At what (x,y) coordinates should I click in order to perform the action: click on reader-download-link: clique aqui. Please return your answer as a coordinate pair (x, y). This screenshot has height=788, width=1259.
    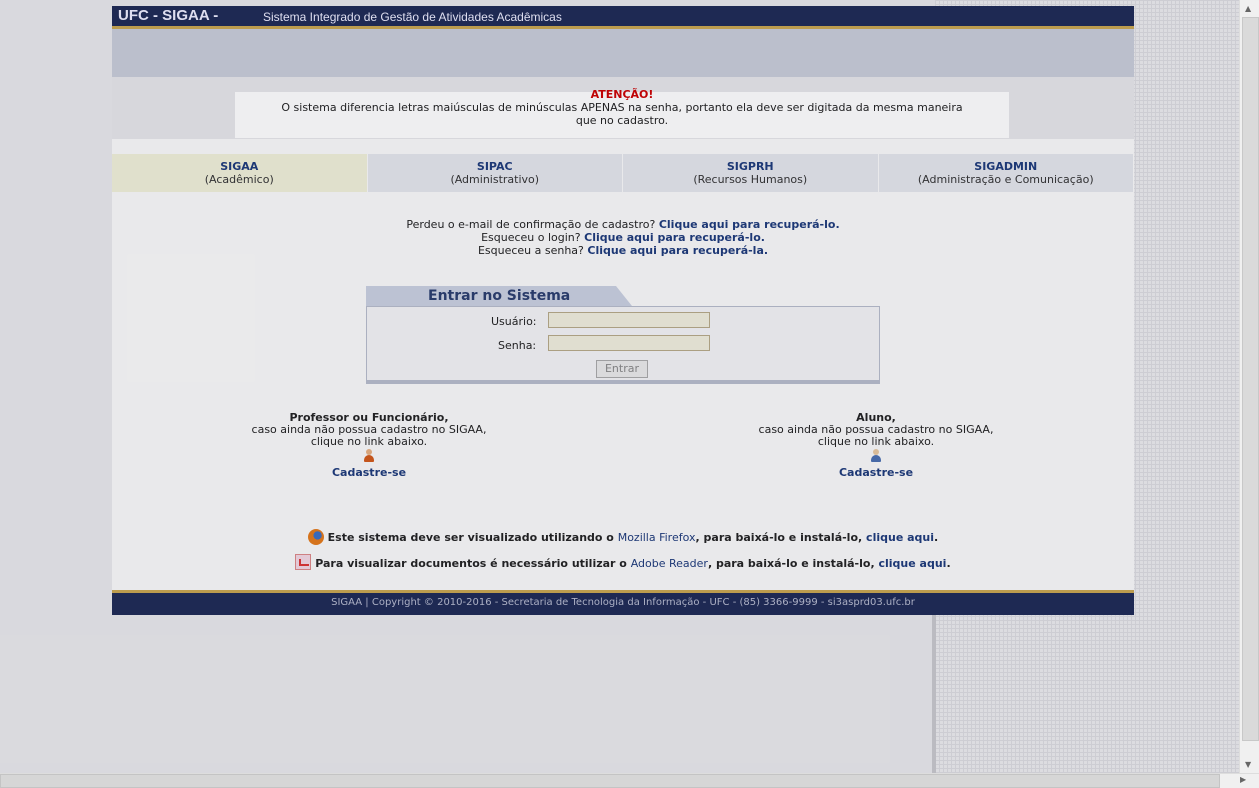
    Looking at the image, I should click on (912, 563).